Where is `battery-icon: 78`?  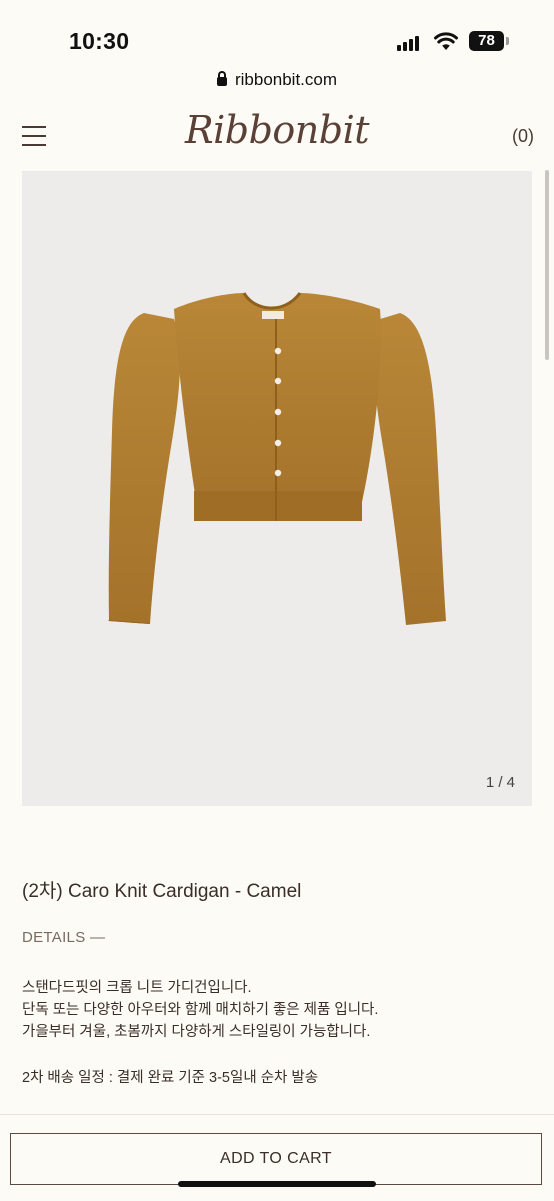 battery-icon: 78 is located at coordinates (486, 41).